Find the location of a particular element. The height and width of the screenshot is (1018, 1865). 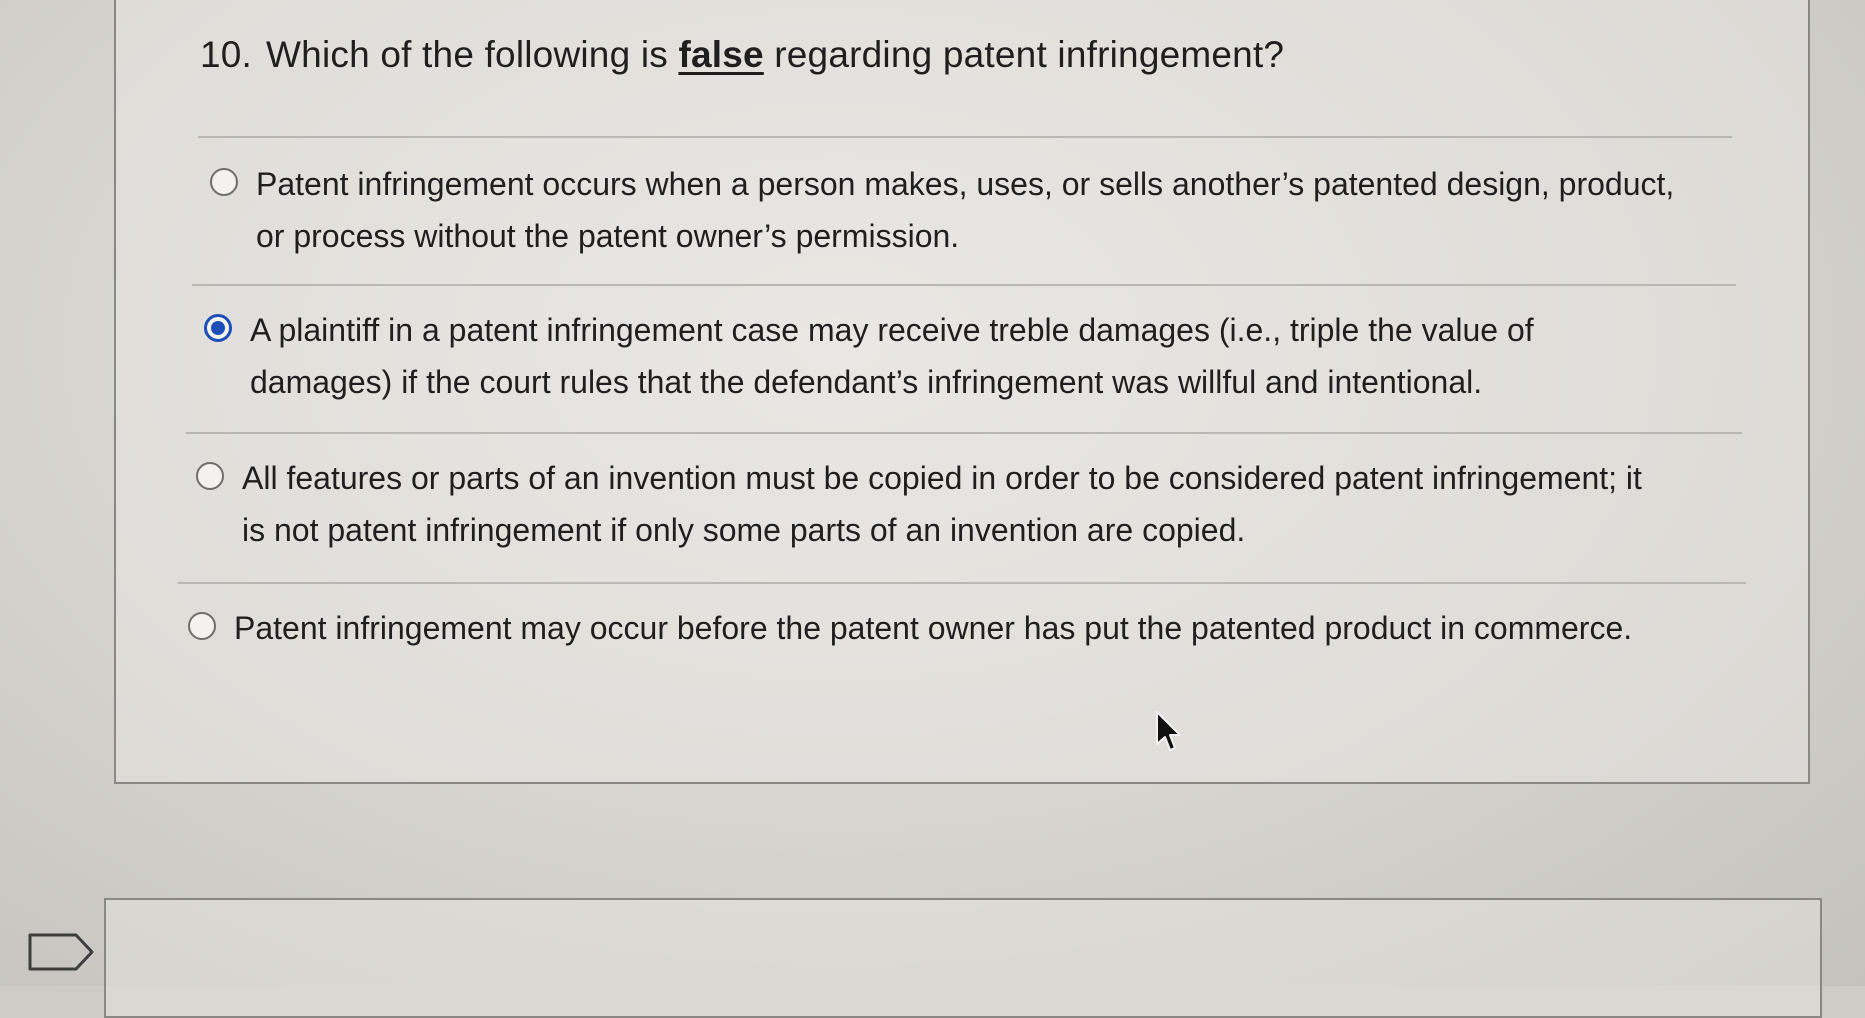

next-question-box is located at coordinates (963, 958).